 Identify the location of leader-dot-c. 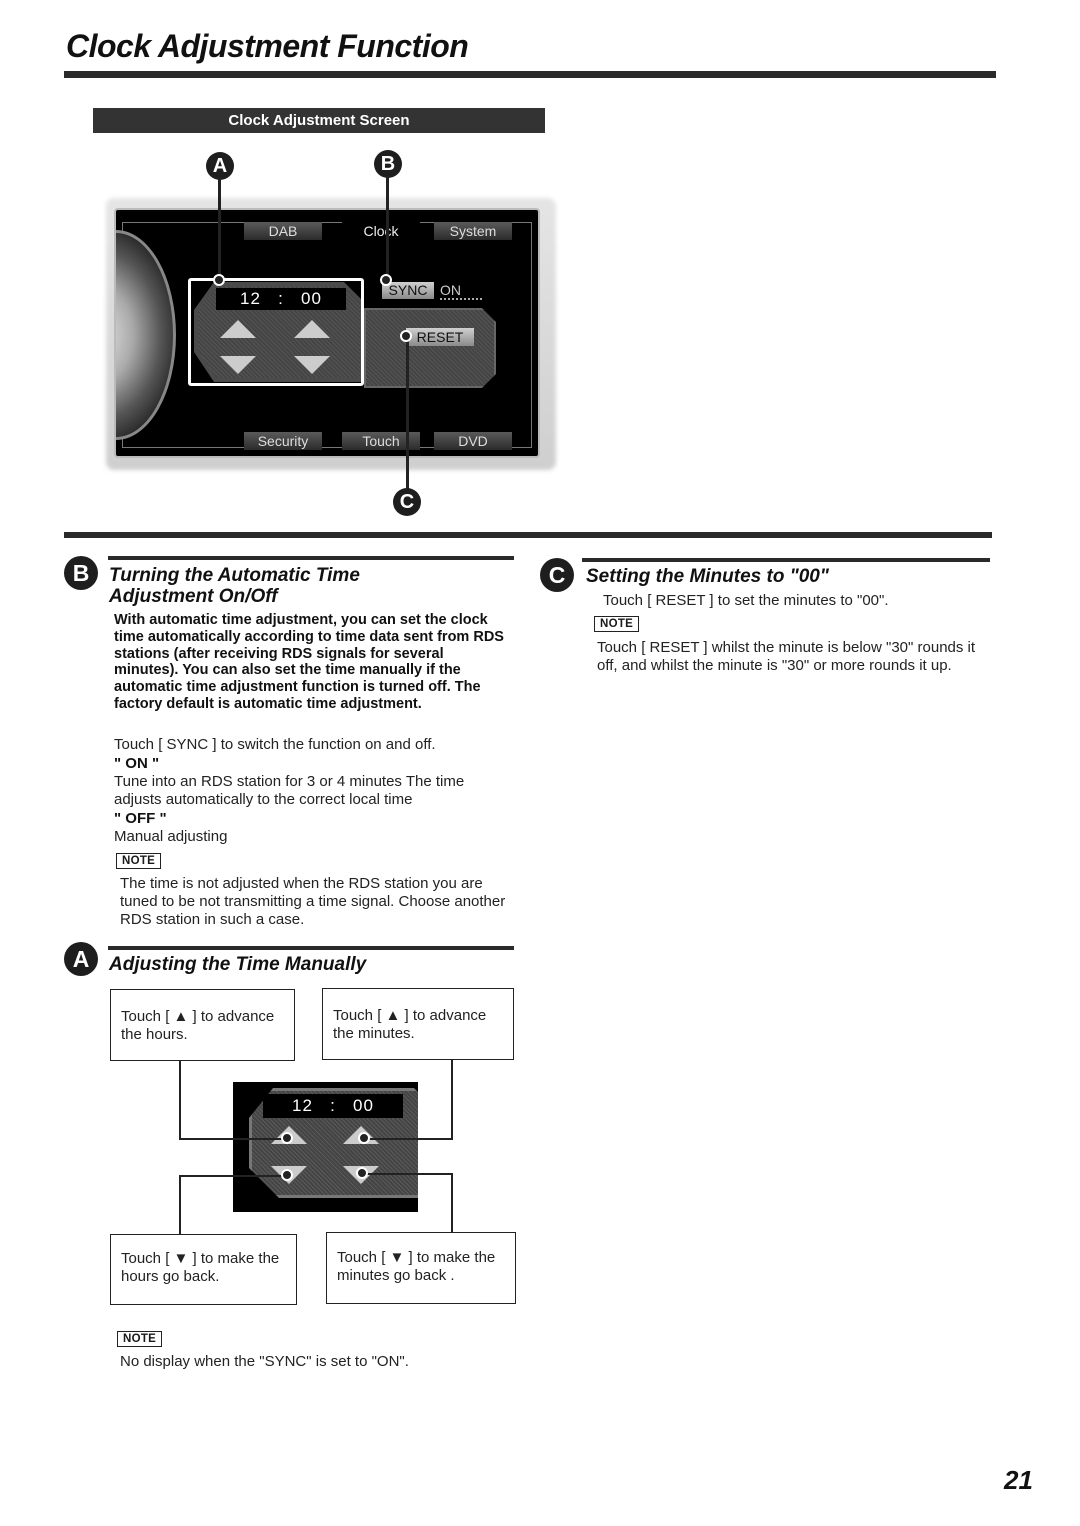
(406, 336).